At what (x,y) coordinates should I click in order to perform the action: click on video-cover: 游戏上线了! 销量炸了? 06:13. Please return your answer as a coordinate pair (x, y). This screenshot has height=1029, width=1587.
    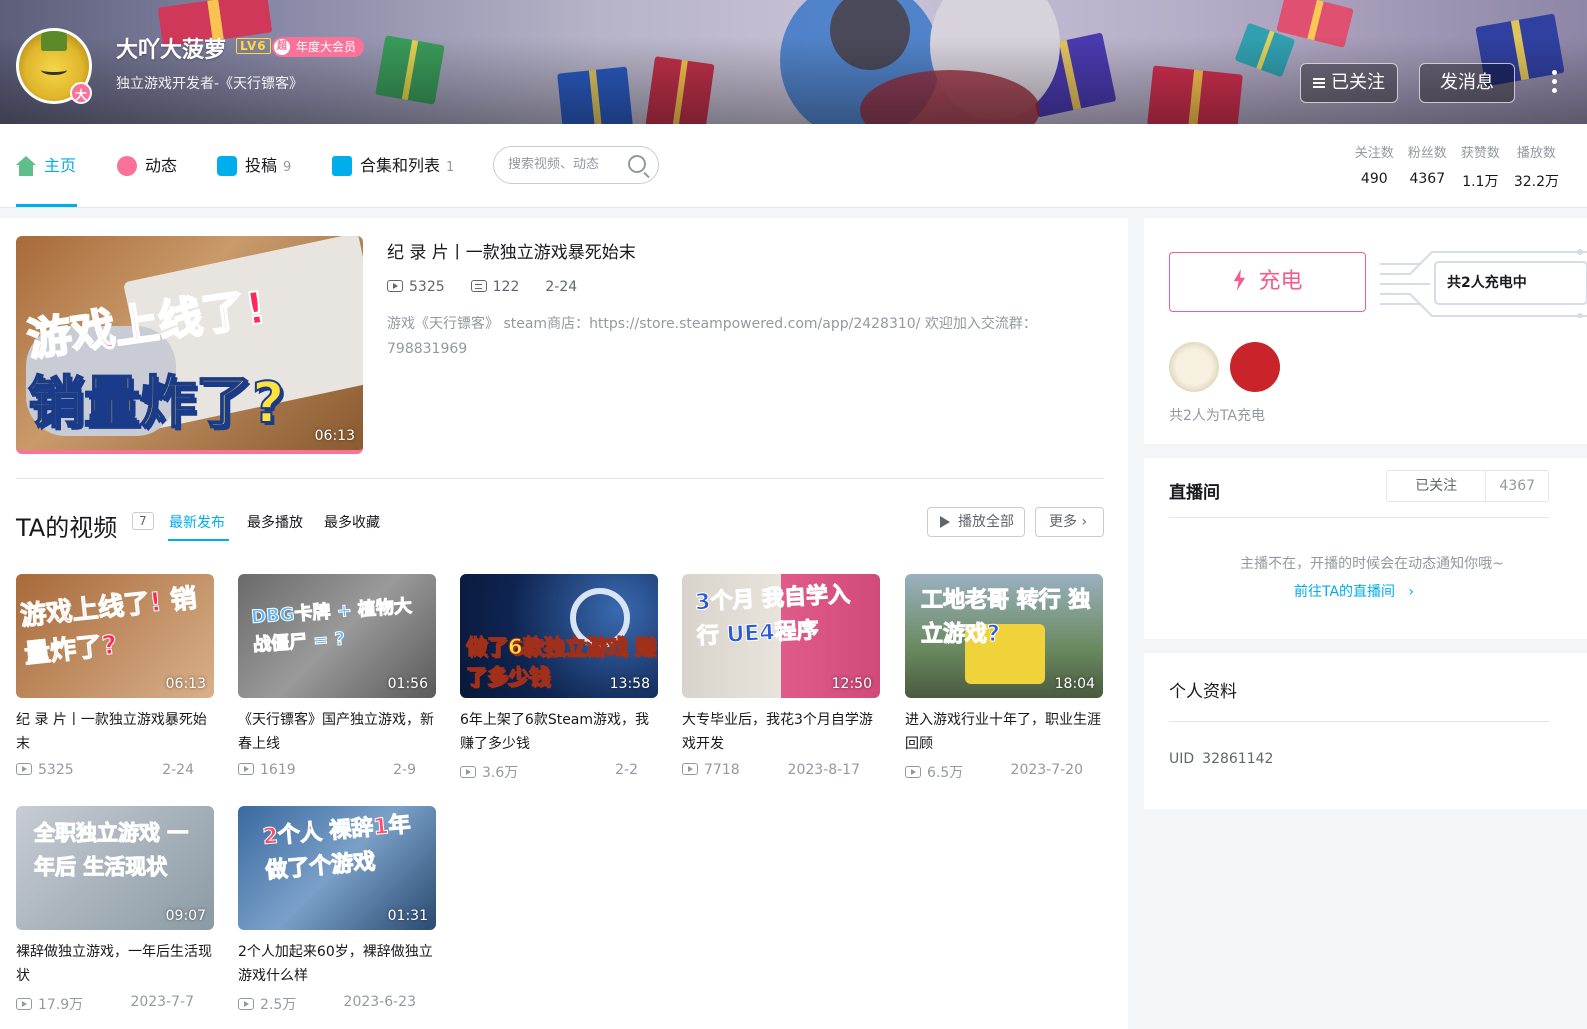
    Looking at the image, I should click on (115, 636).